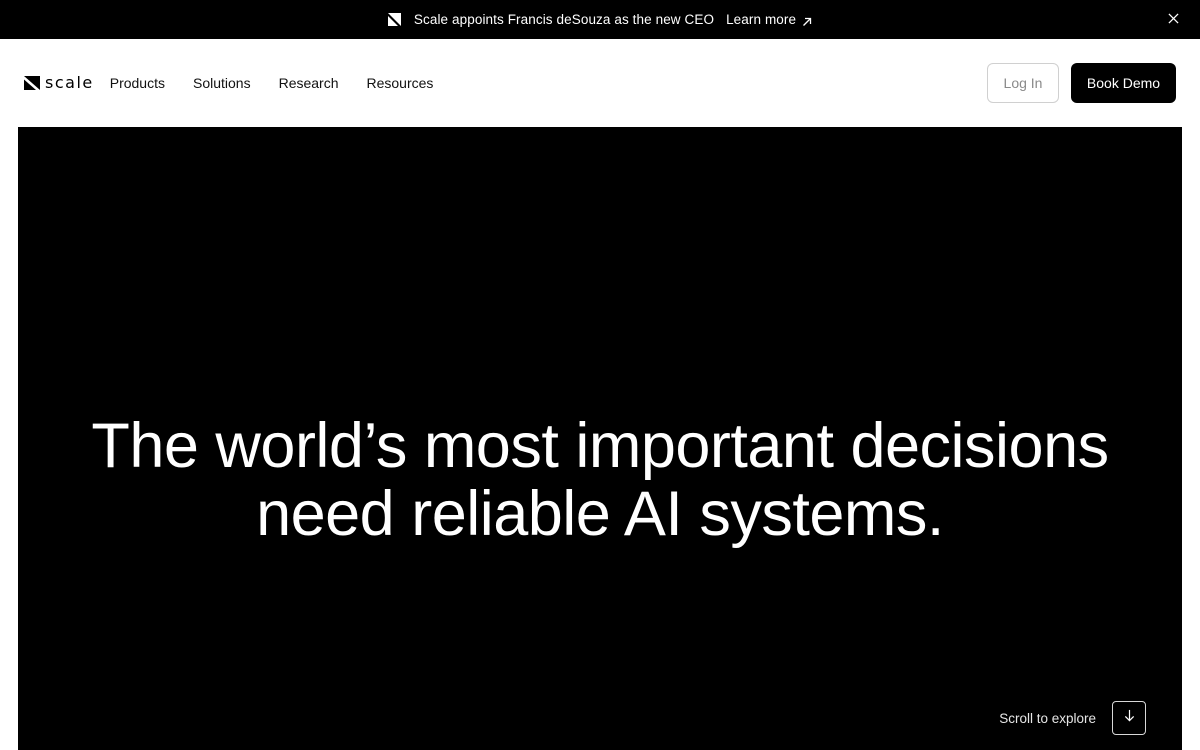  What do you see at coordinates (600, 446) in the screenshot?
I see `hero-headline-line-1: The world’s most important decisions` at bounding box center [600, 446].